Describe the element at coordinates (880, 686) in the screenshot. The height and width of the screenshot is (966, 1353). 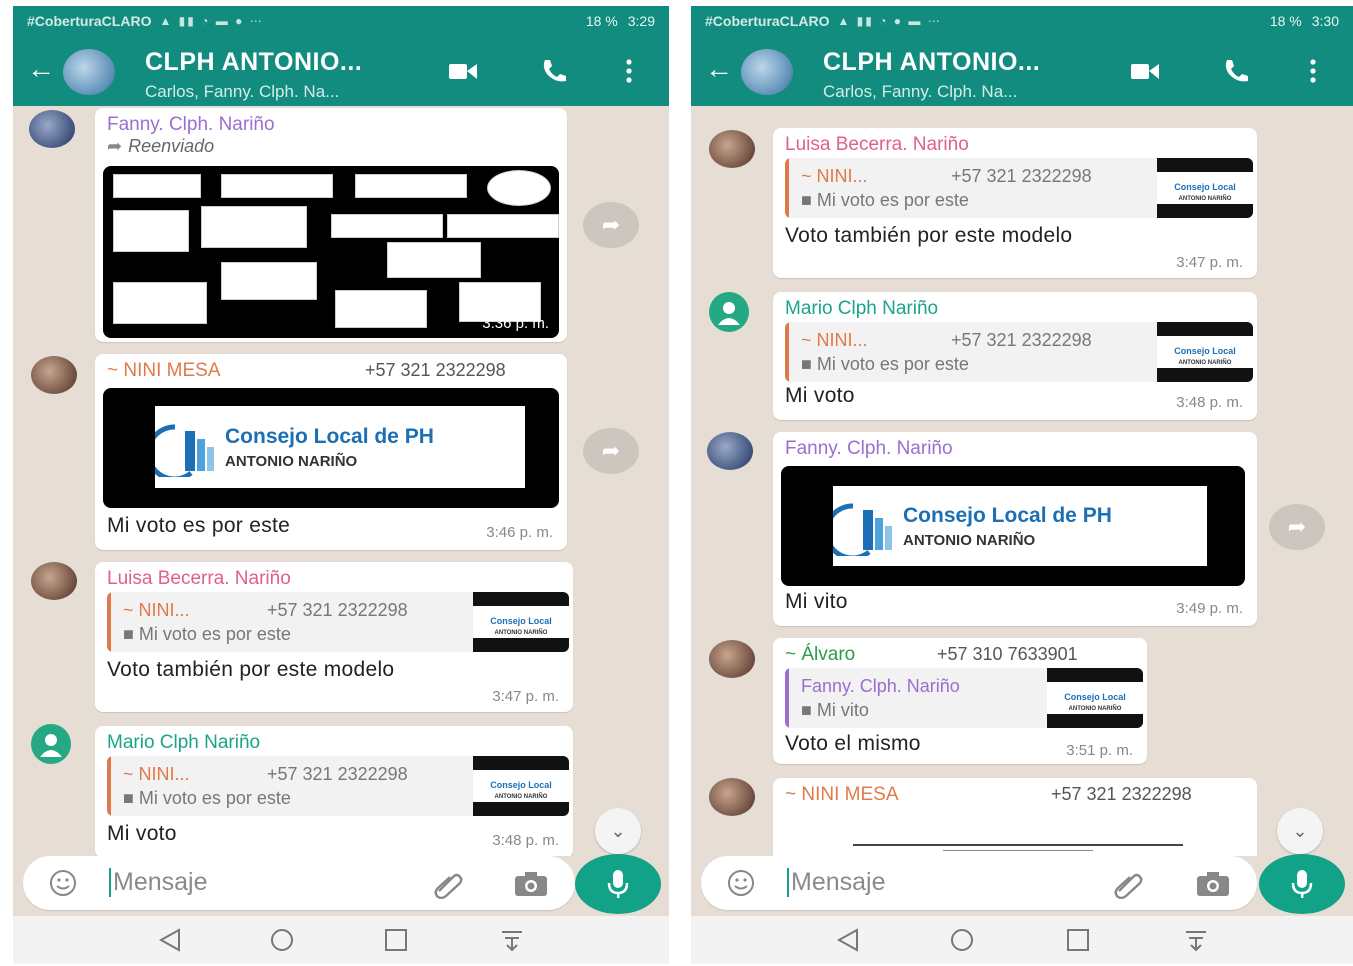
I see `quote-sender: Fanny. Clph. Nariño` at that location.